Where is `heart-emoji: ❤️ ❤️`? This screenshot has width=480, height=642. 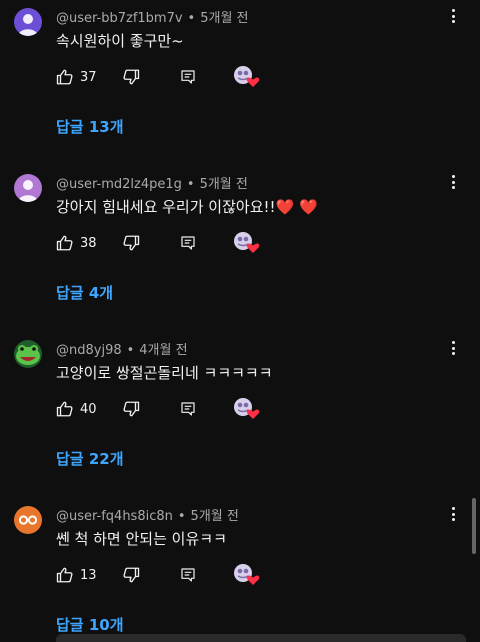
heart-emoji: ❤️ ❤️ is located at coordinates (296, 207).